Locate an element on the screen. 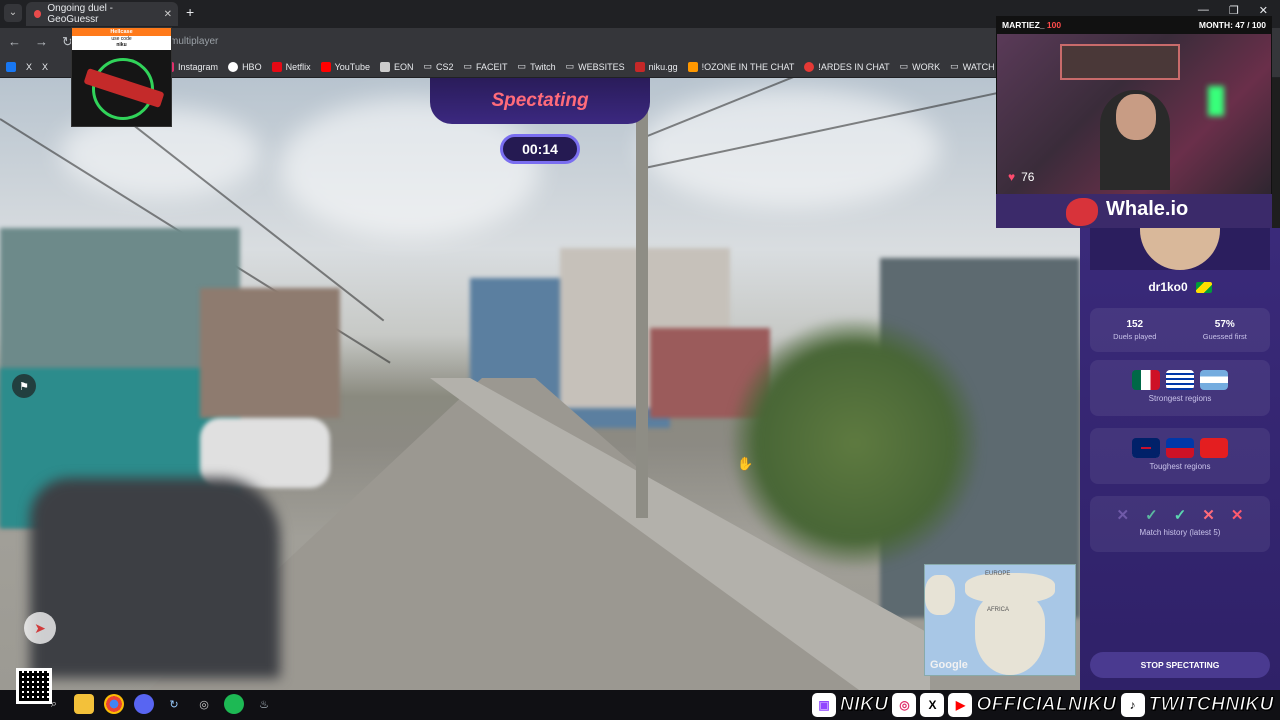 Image resolution: width=1280 pixels, height=720 pixels. bookmark-websites: ▭ WEBSITES is located at coordinates (595, 66).